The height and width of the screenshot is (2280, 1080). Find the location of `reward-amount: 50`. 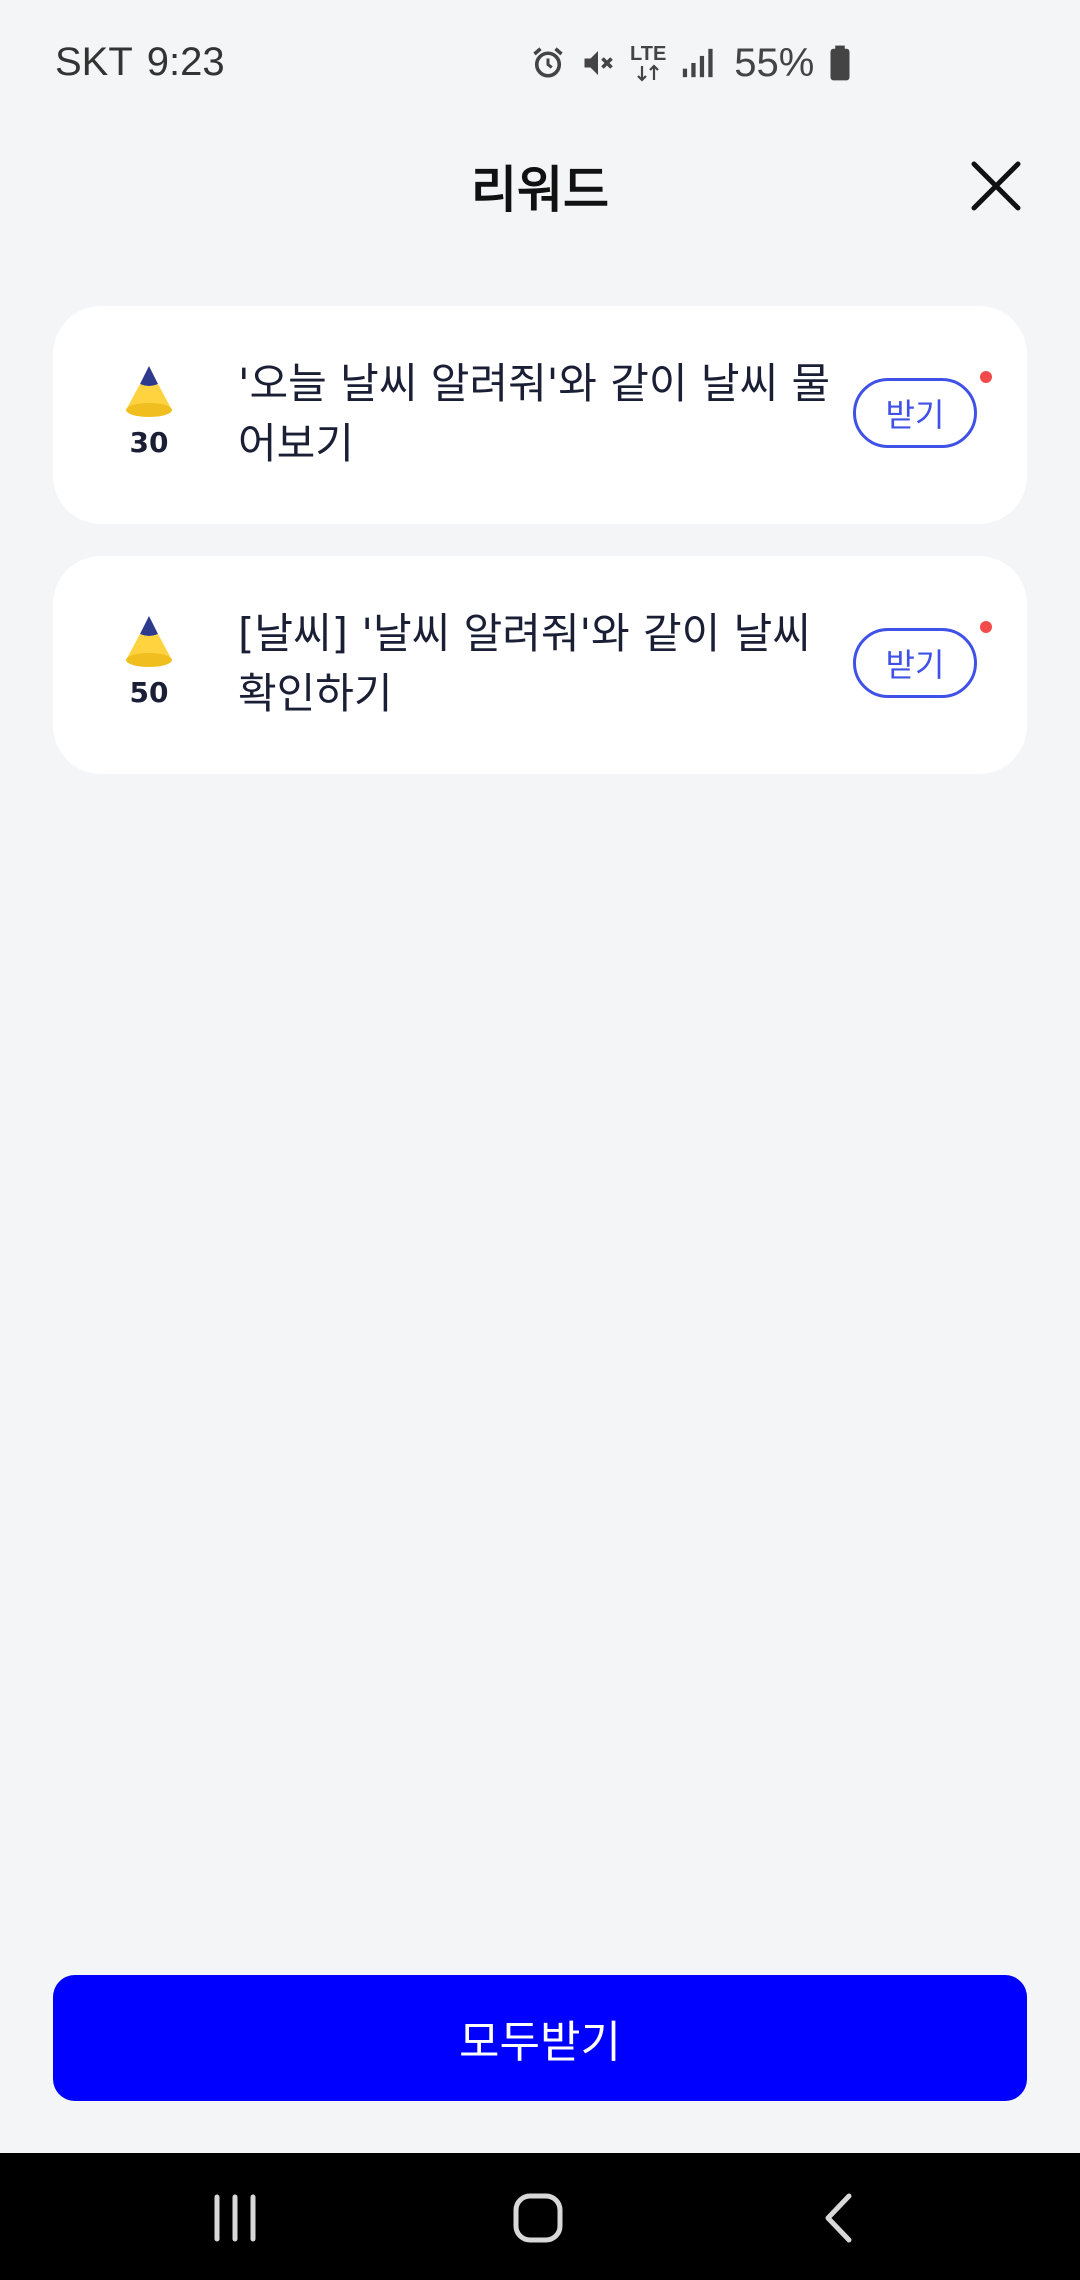

reward-amount: 50 is located at coordinates (149, 692).